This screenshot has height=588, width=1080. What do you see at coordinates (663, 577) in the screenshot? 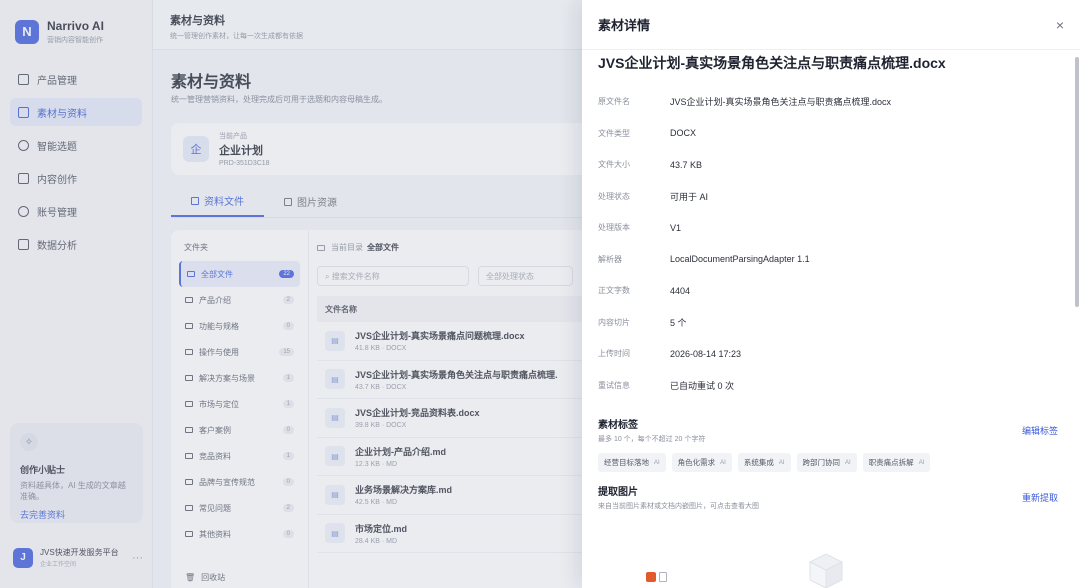
I see `grid-icon` at bounding box center [663, 577].